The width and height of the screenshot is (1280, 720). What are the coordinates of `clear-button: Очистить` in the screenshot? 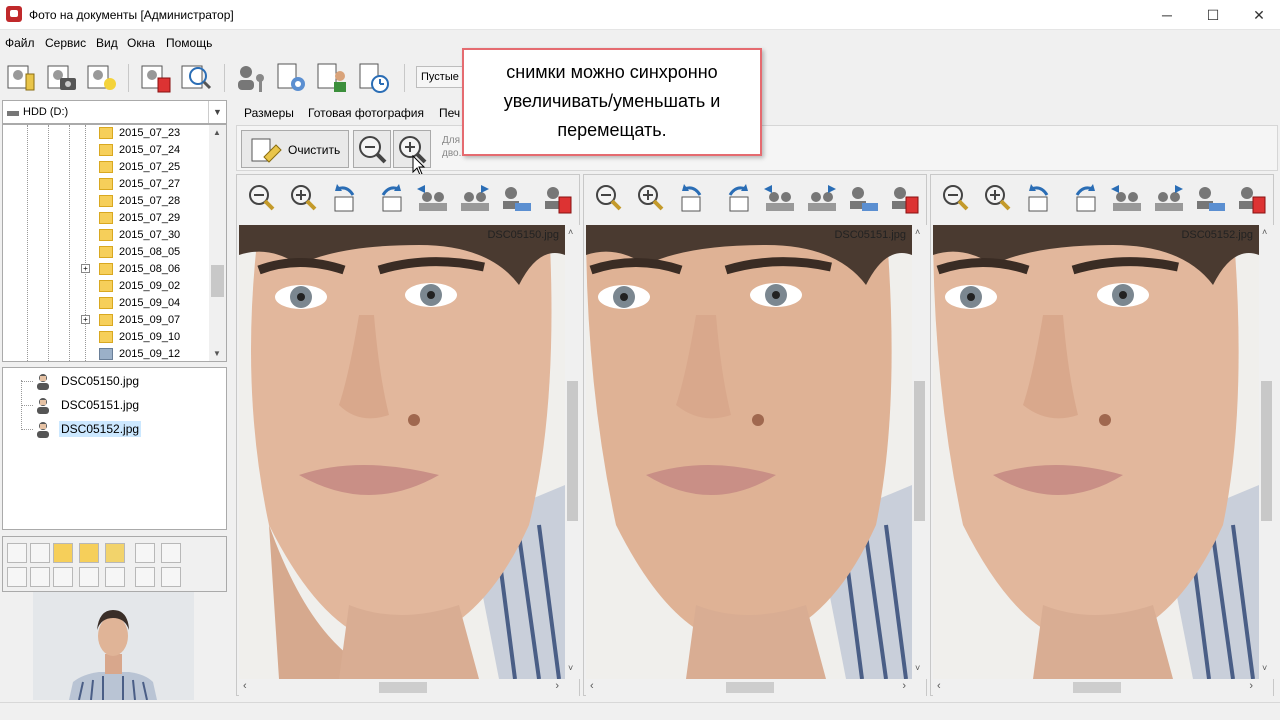 It's located at (295, 149).